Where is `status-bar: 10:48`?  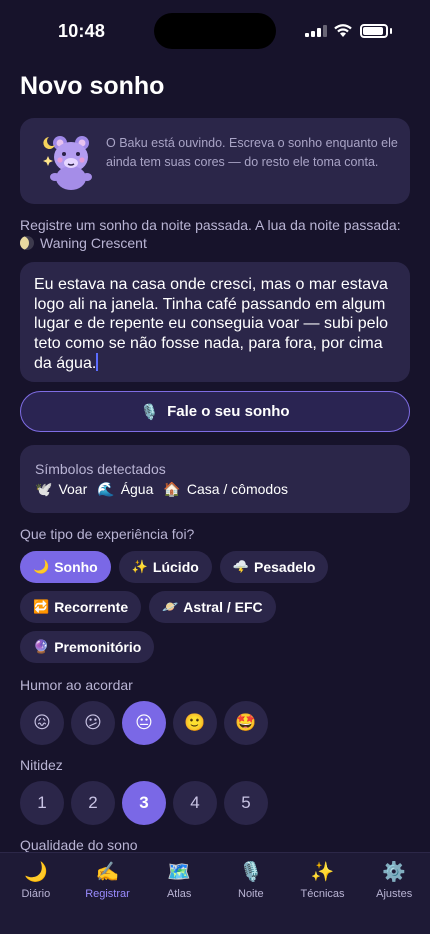 status-bar: 10:48 is located at coordinates (215, 31).